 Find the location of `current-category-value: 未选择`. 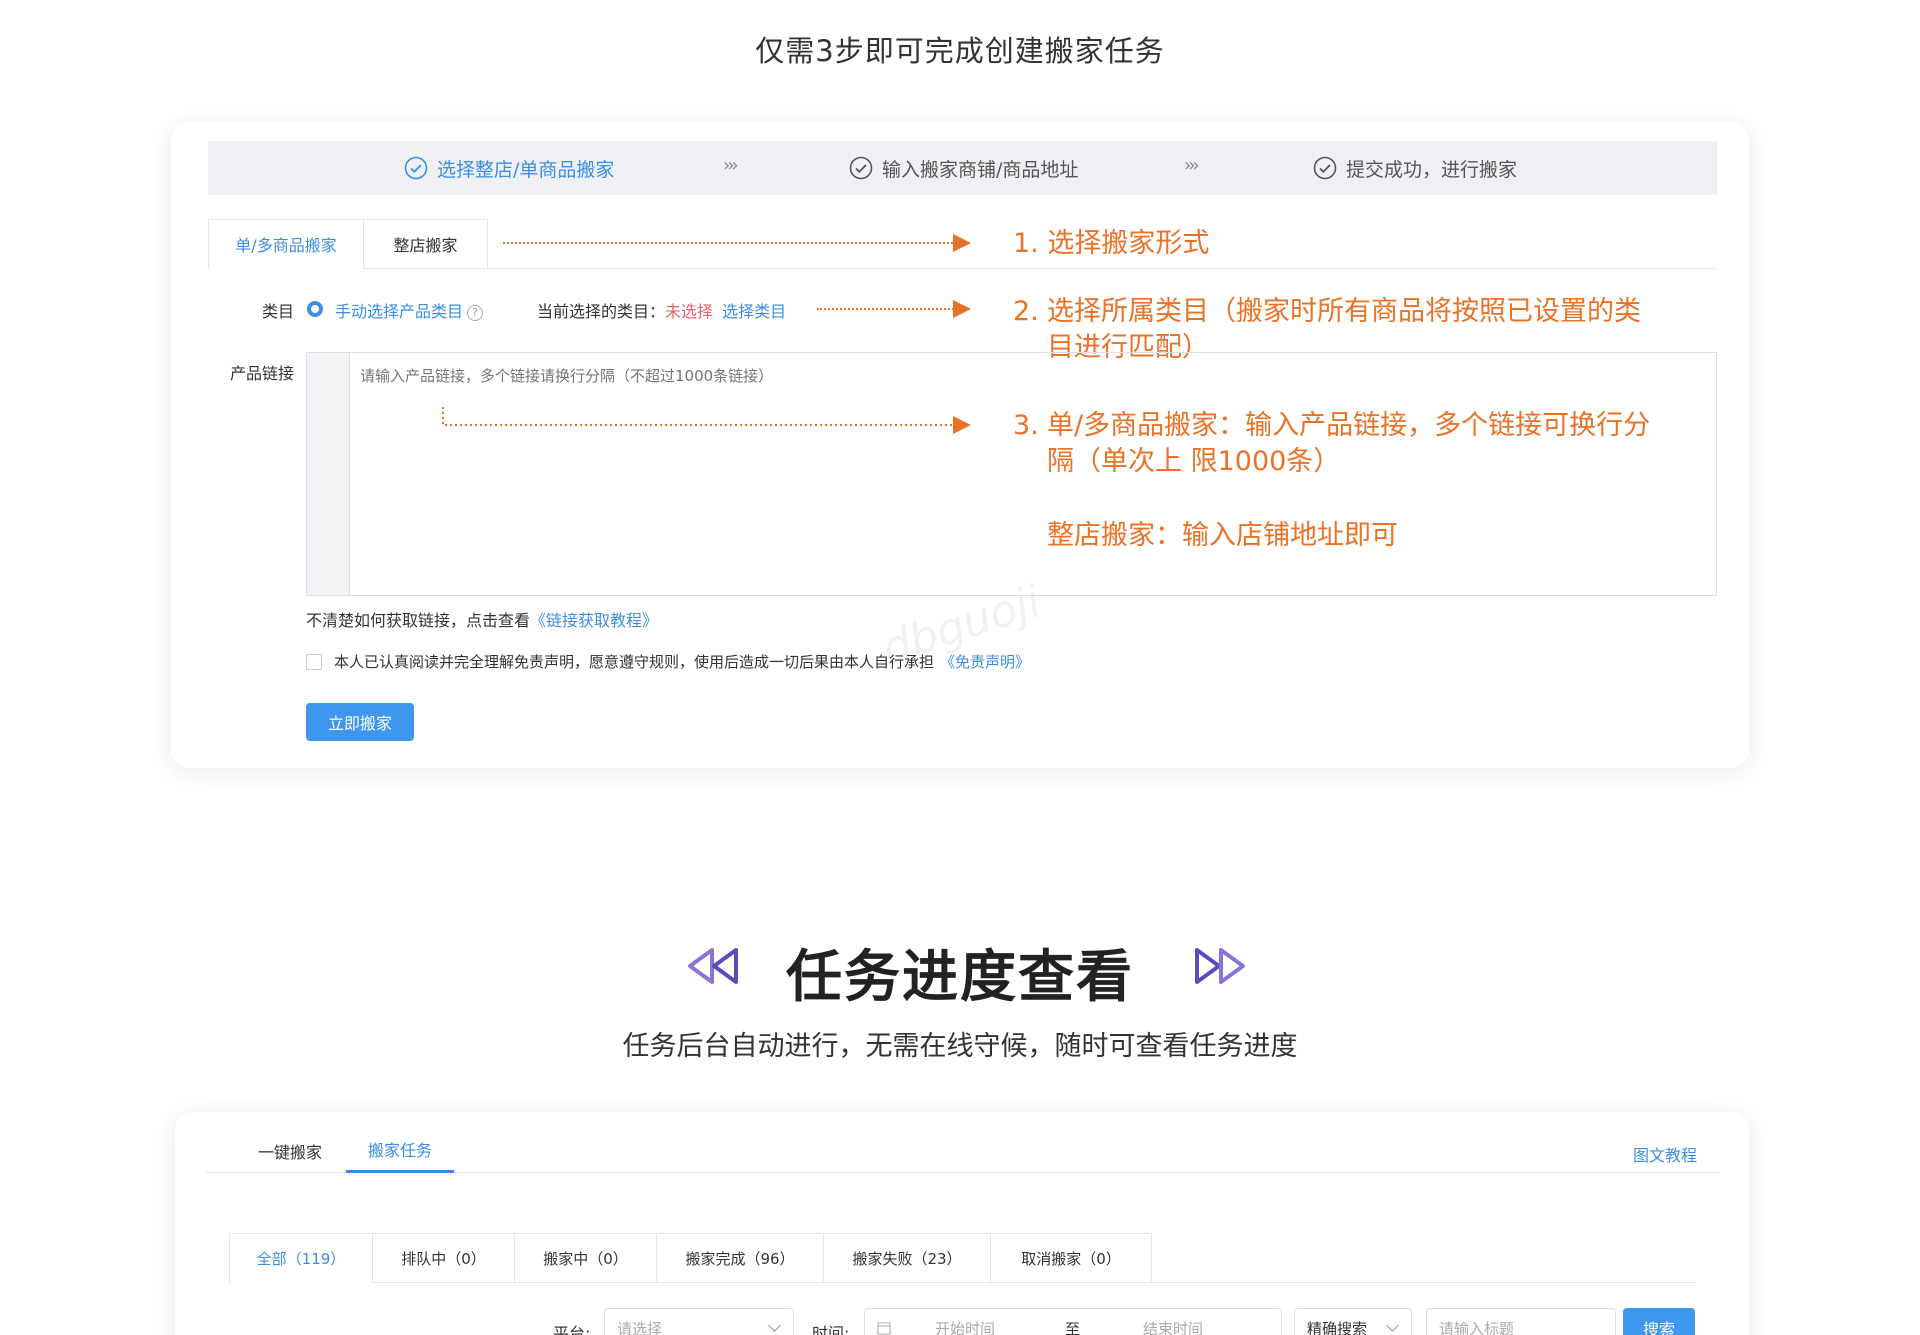

current-category-value: 未选择 is located at coordinates (689, 311).